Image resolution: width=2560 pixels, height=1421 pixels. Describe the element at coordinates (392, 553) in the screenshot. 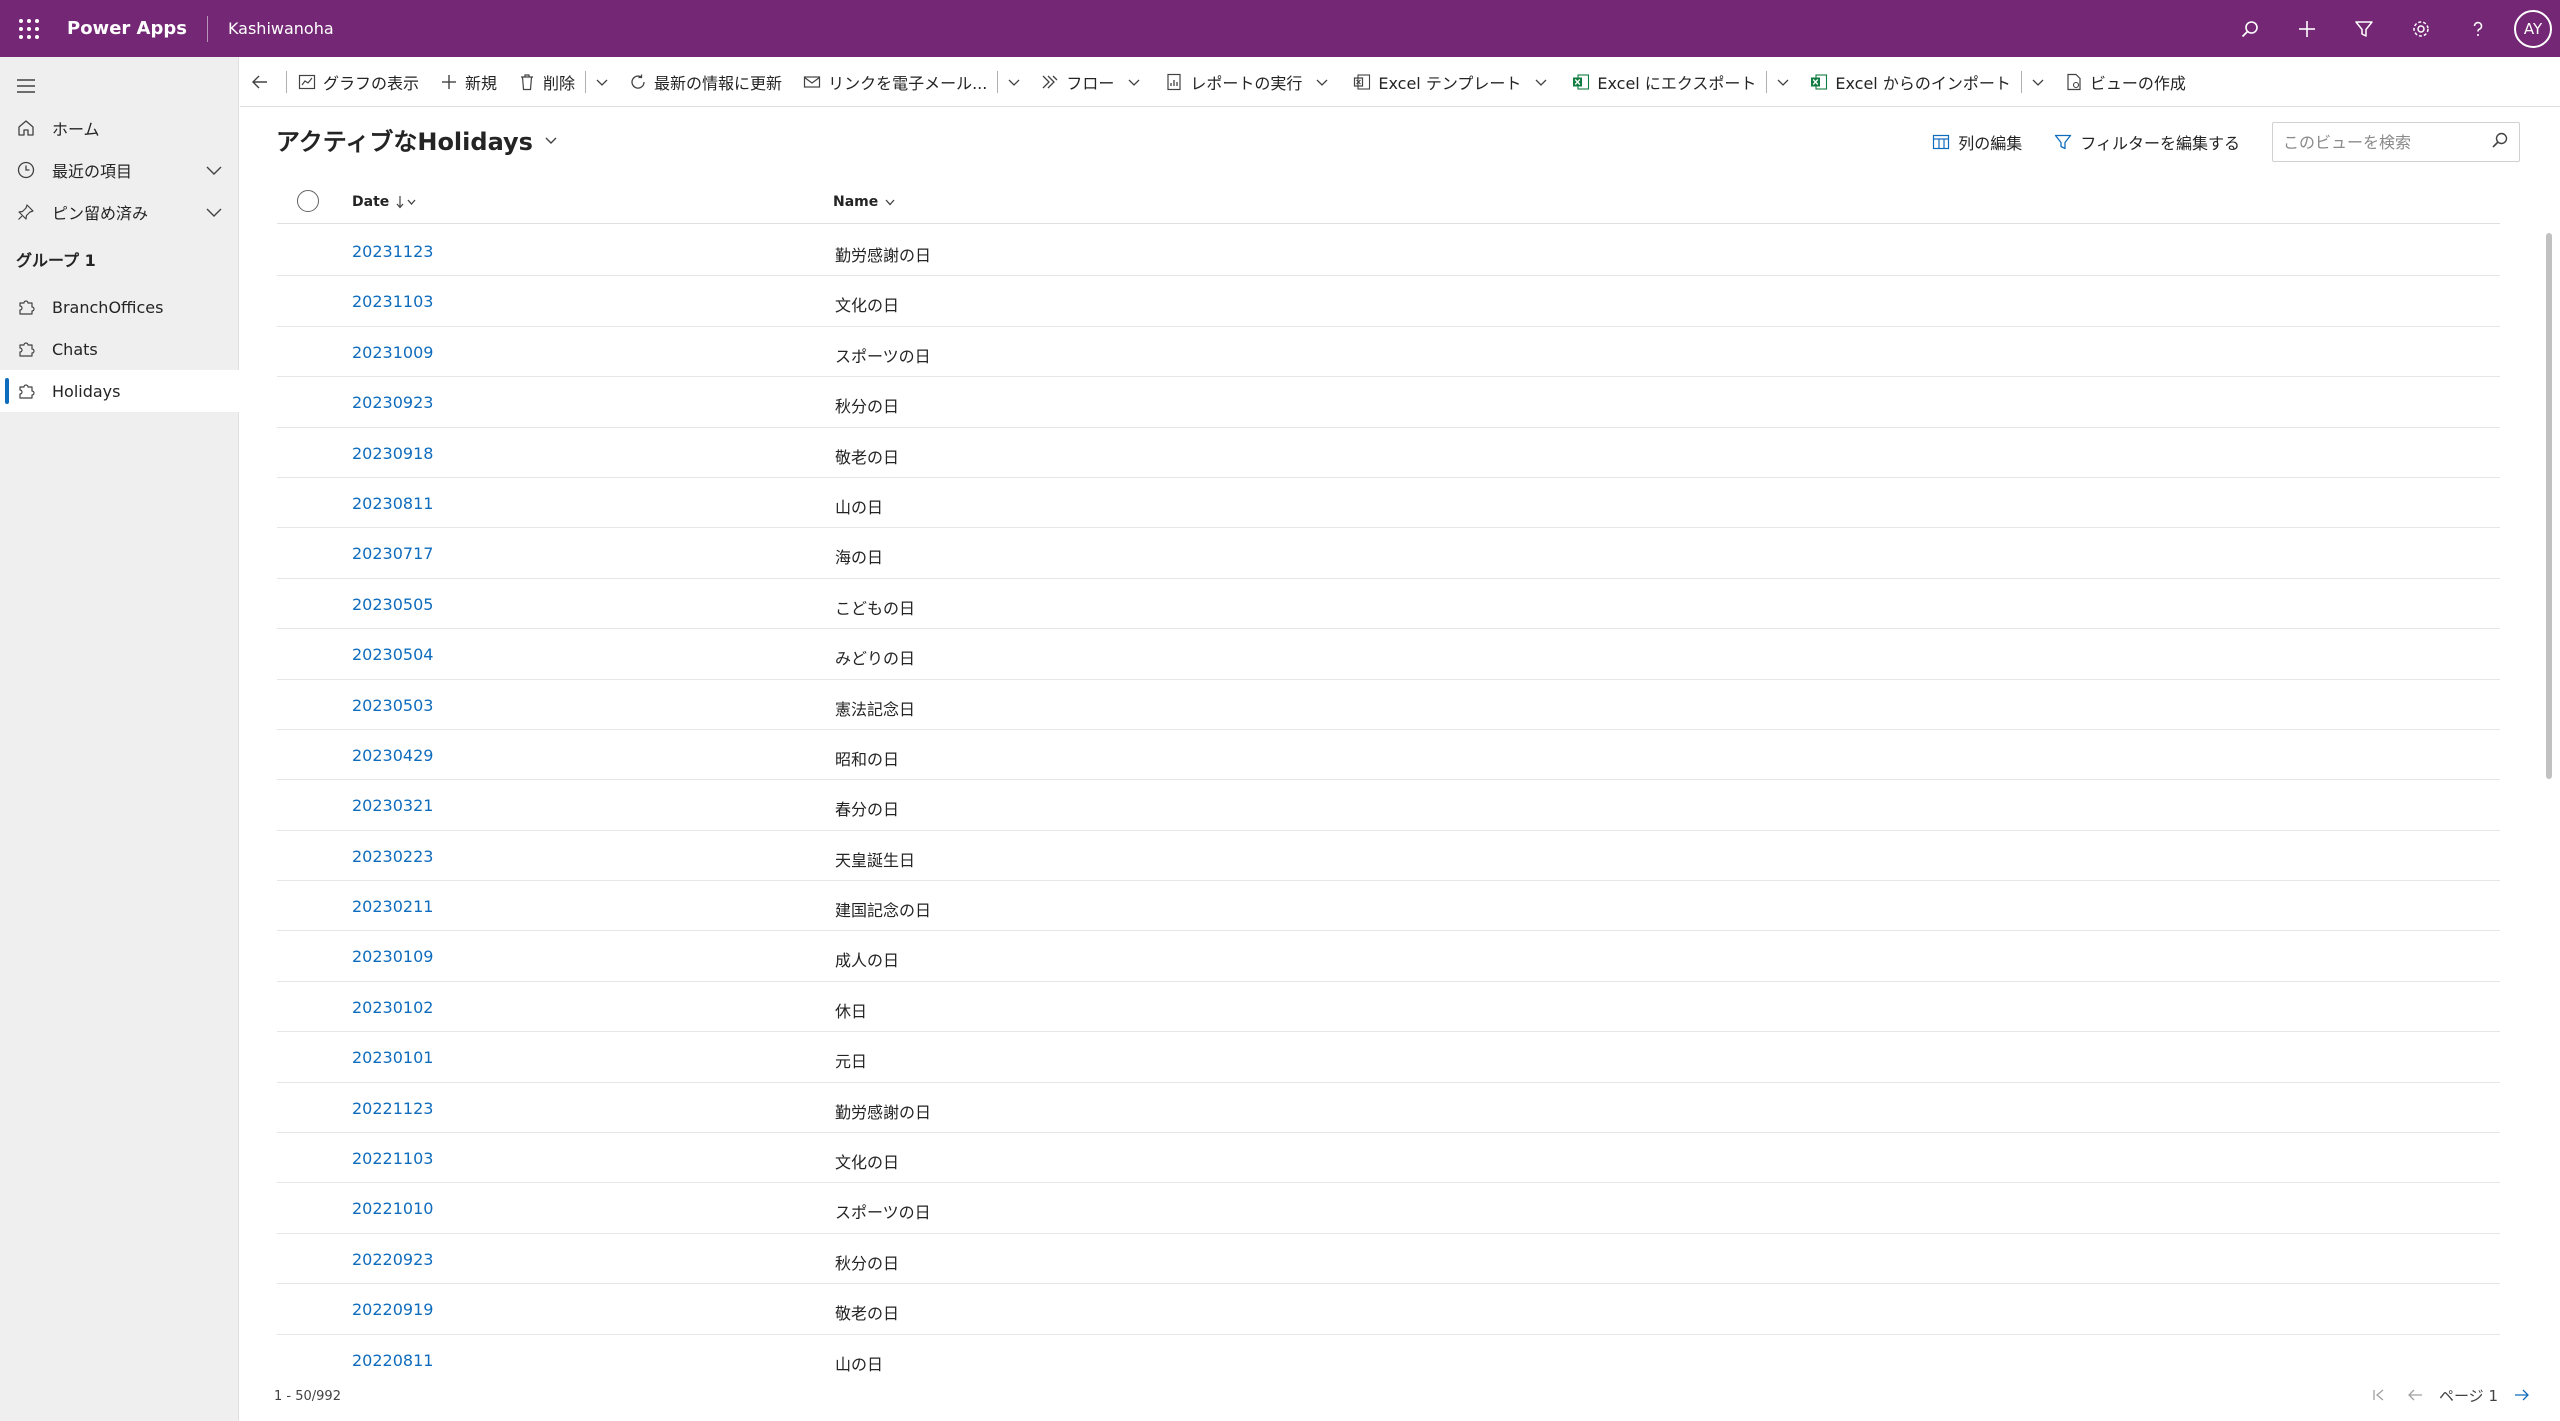

I see `date-link: 20230717` at that location.